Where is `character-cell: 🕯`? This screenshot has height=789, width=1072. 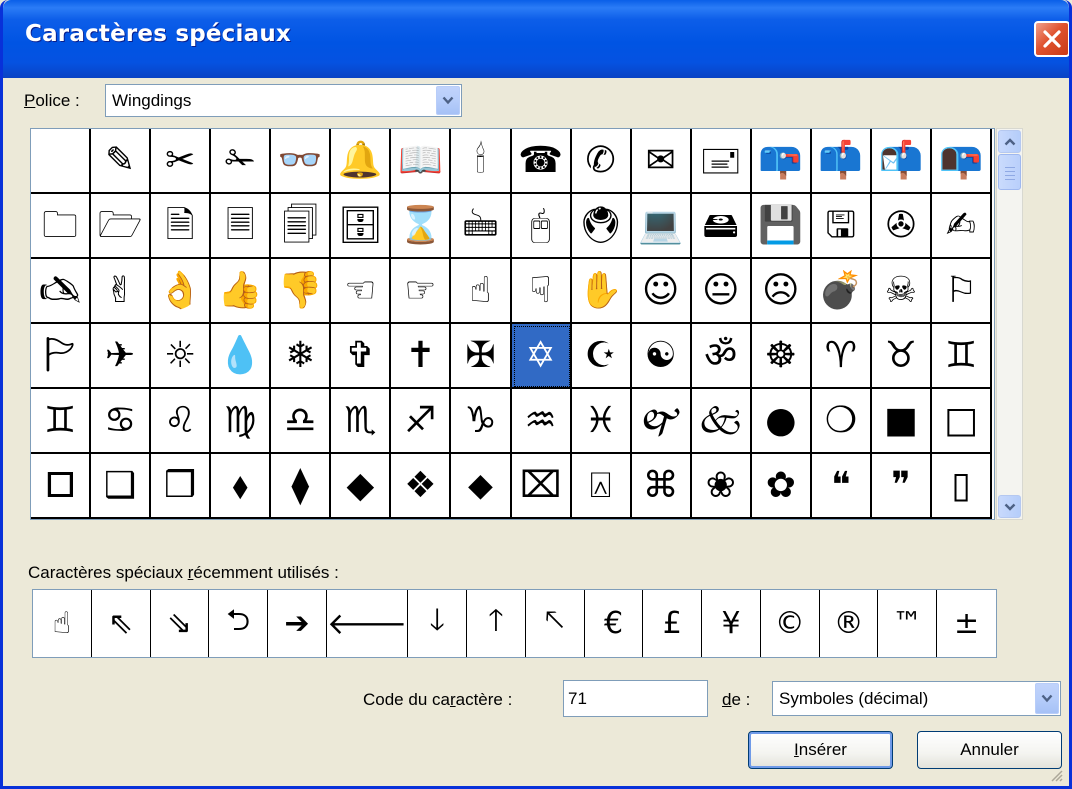 character-cell: 🕯 is located at coordinates (481, 161).